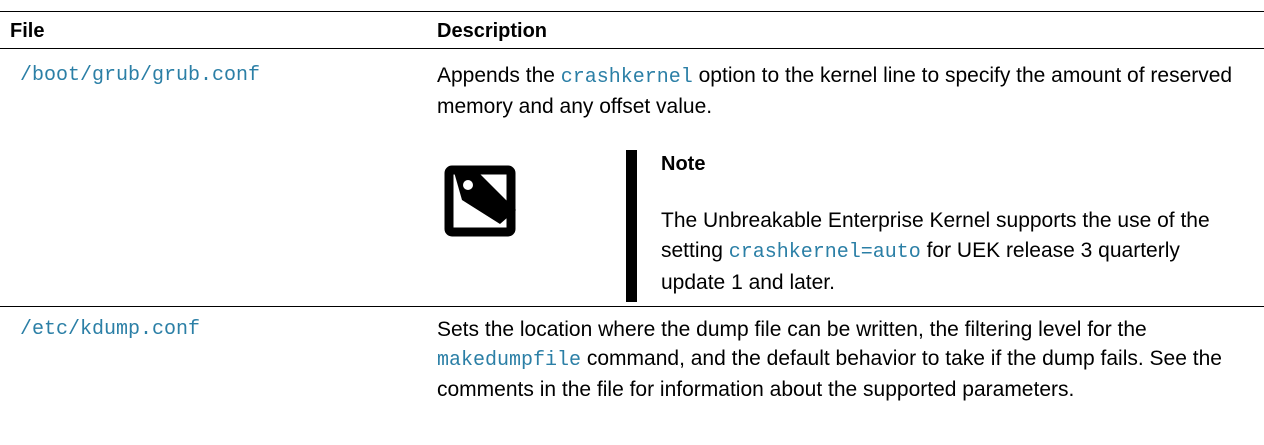  I want to click on header-description: Description, so click(492, 31).